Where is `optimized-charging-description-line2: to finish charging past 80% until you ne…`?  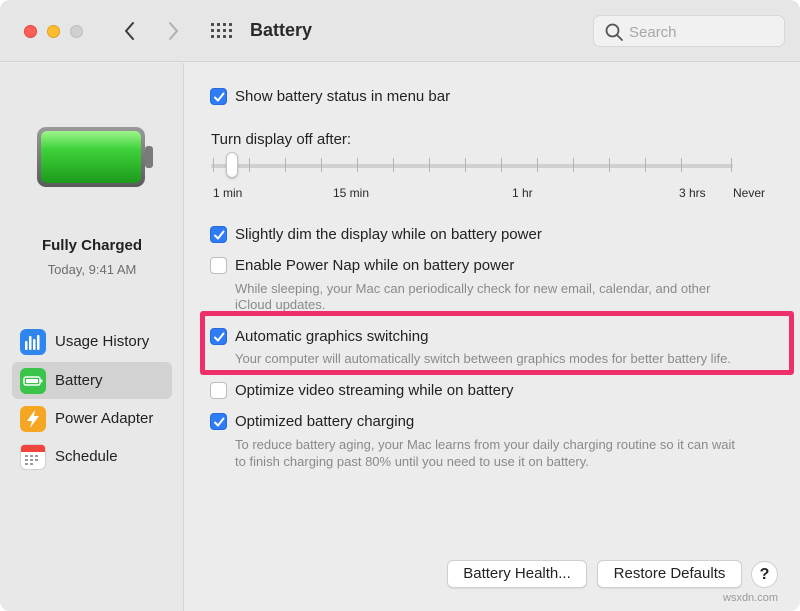
optimized-charging-description-line2: to finish charging past 80% until you ne… is located at coordinates (412, 461).